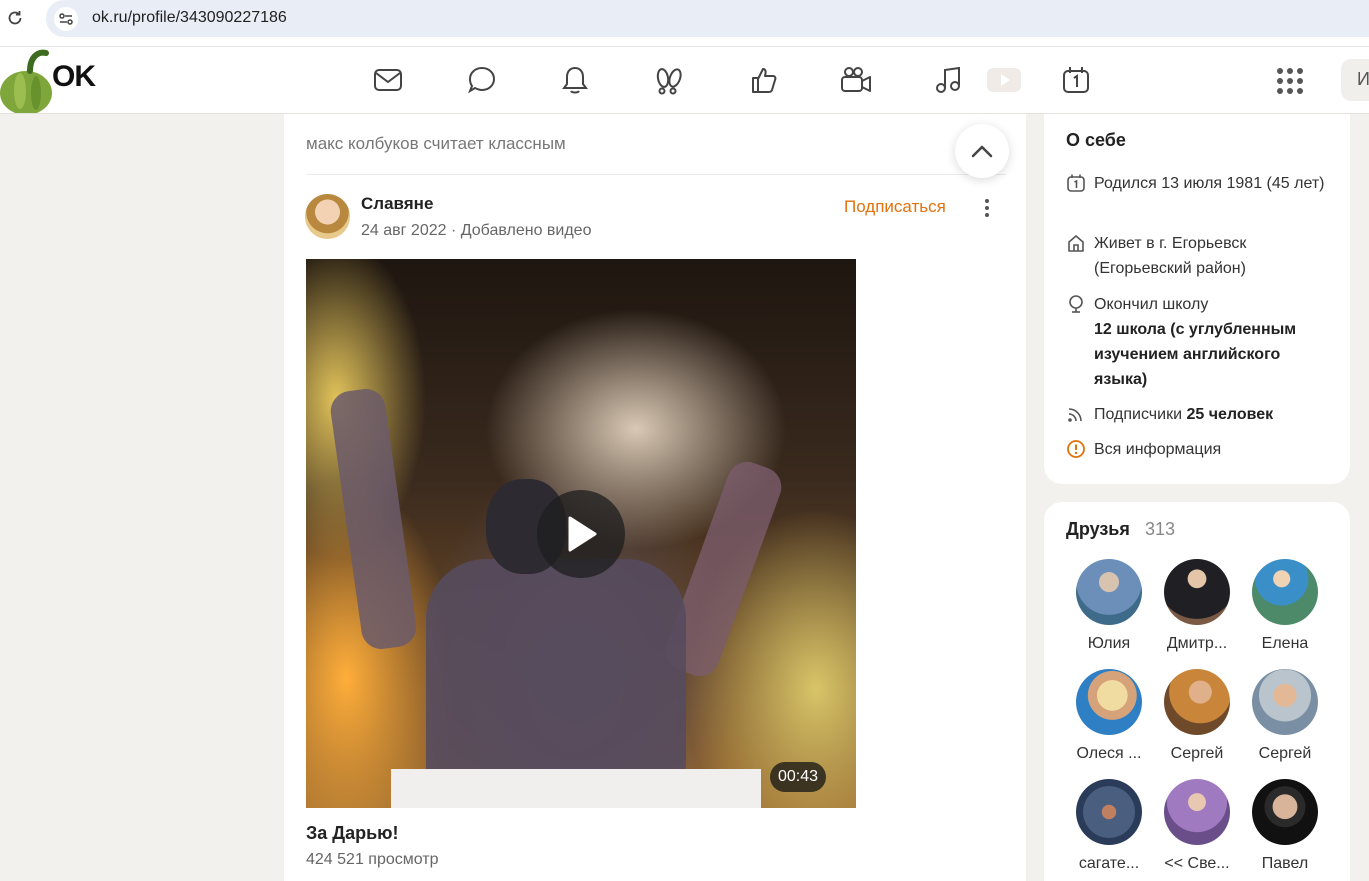 The width and height of the screenshot is (1369, 881). What do you see at coordinates (352, 833) in the screenshot?
I see `video-title: За Дарью!` at bounding box center [352, 833].